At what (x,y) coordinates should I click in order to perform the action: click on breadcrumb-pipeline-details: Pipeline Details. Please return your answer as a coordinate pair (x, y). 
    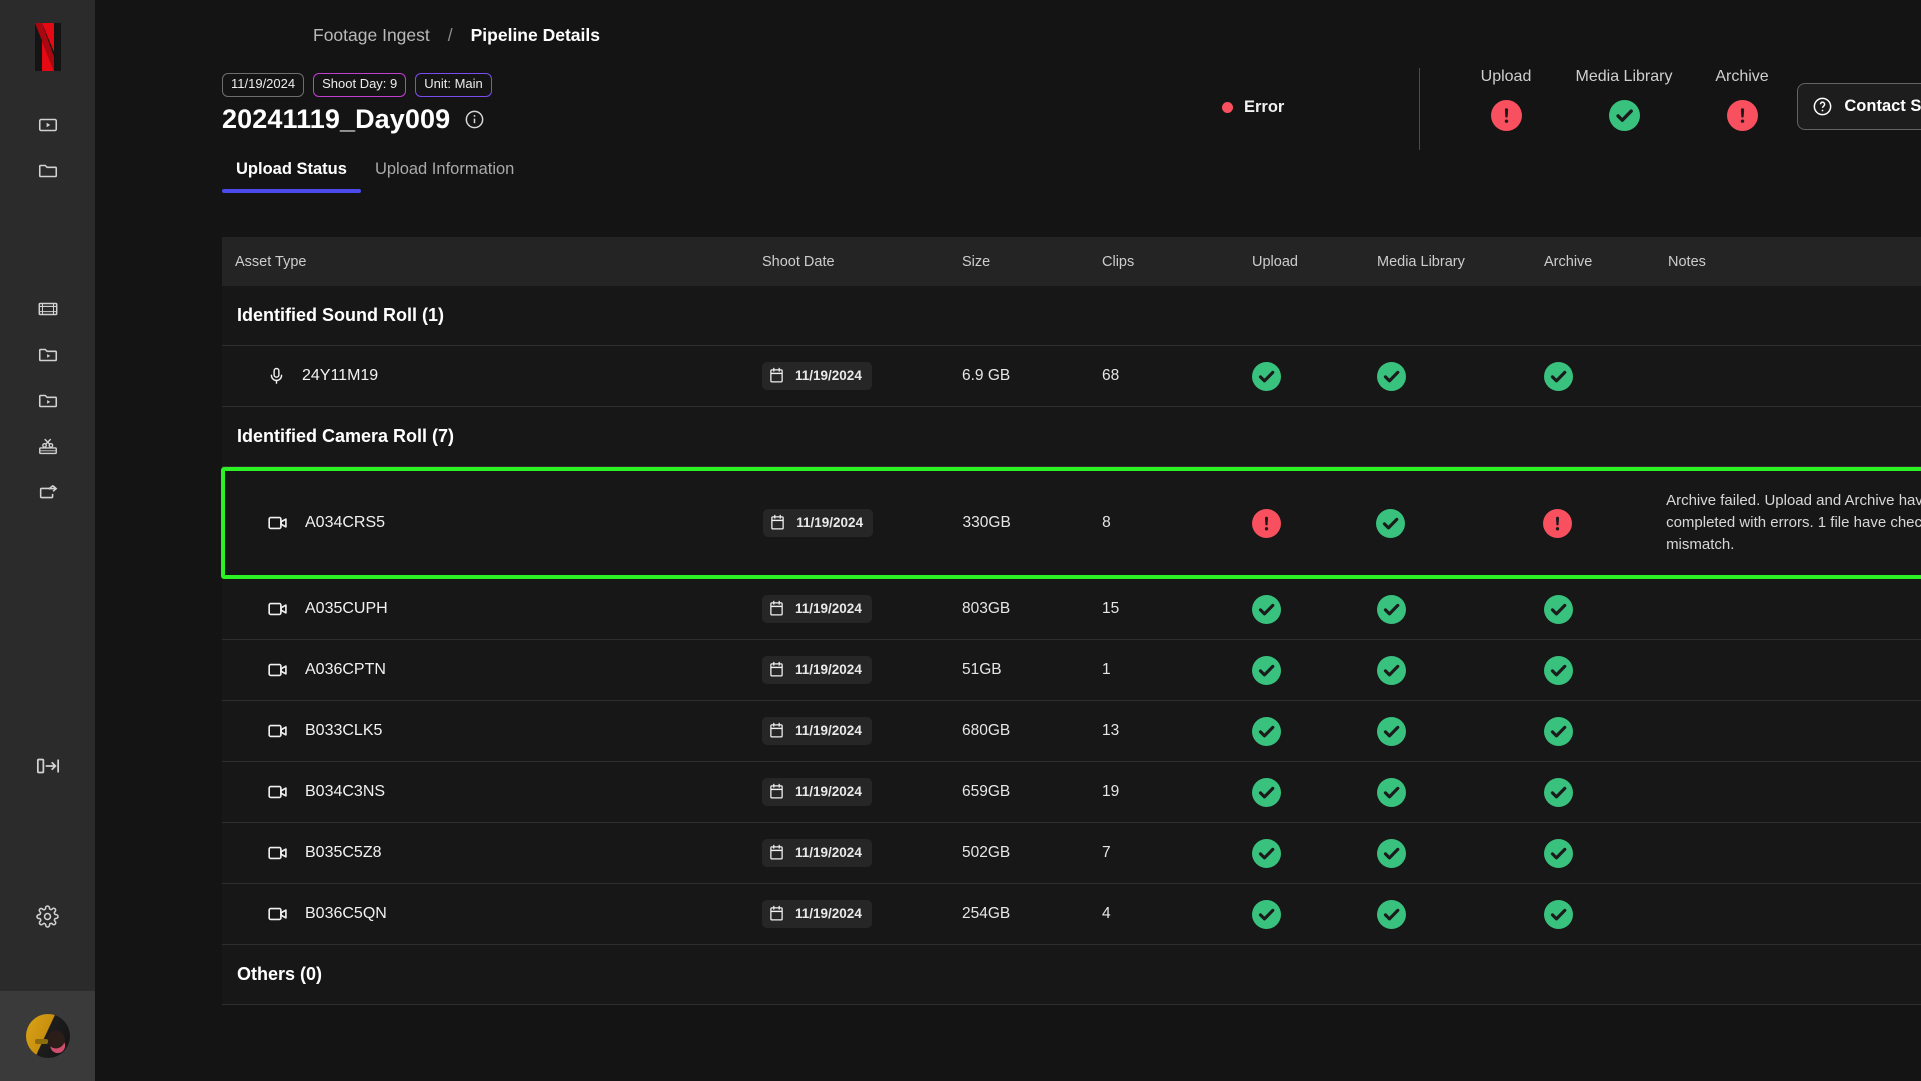
    Looking at the image, I should click on (535, 35).